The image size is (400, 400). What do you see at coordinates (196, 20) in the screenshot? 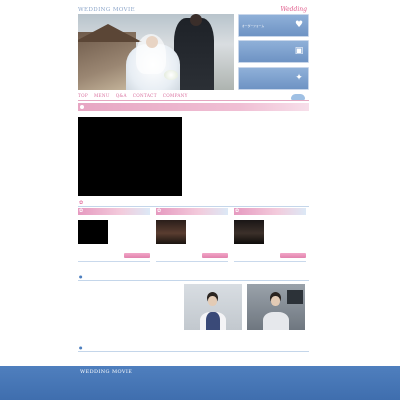
I see `hero-groom-head` at bounding box center [196, 20].